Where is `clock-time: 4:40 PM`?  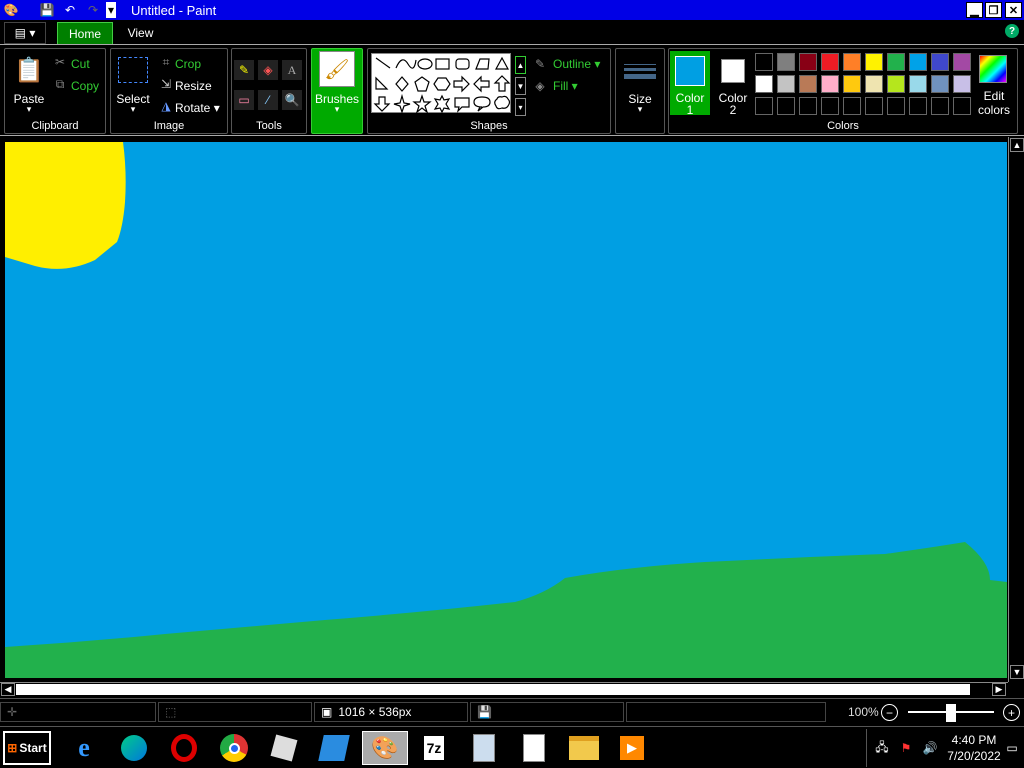
clock-time: 4:40 PM is located at coordinates (974, 740).